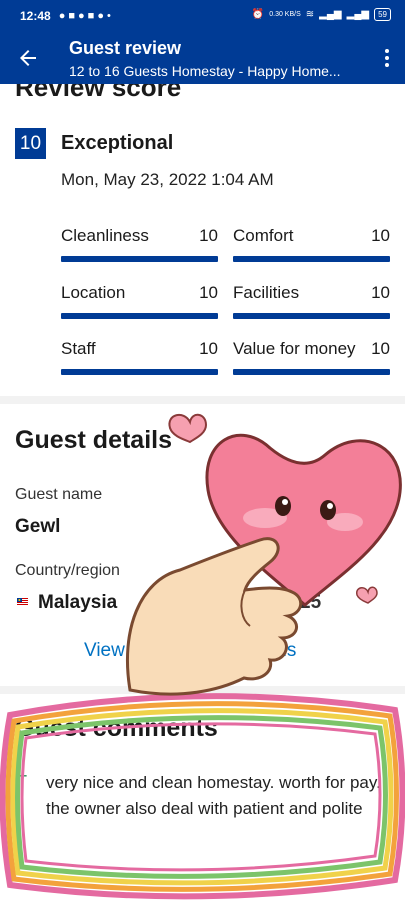 The height and width of the screenshot is (900, 405). What do you see at coordinates (139, 301) in the screenshot?
I see `metric-location: Location 10` at bounding box center [139, 301].